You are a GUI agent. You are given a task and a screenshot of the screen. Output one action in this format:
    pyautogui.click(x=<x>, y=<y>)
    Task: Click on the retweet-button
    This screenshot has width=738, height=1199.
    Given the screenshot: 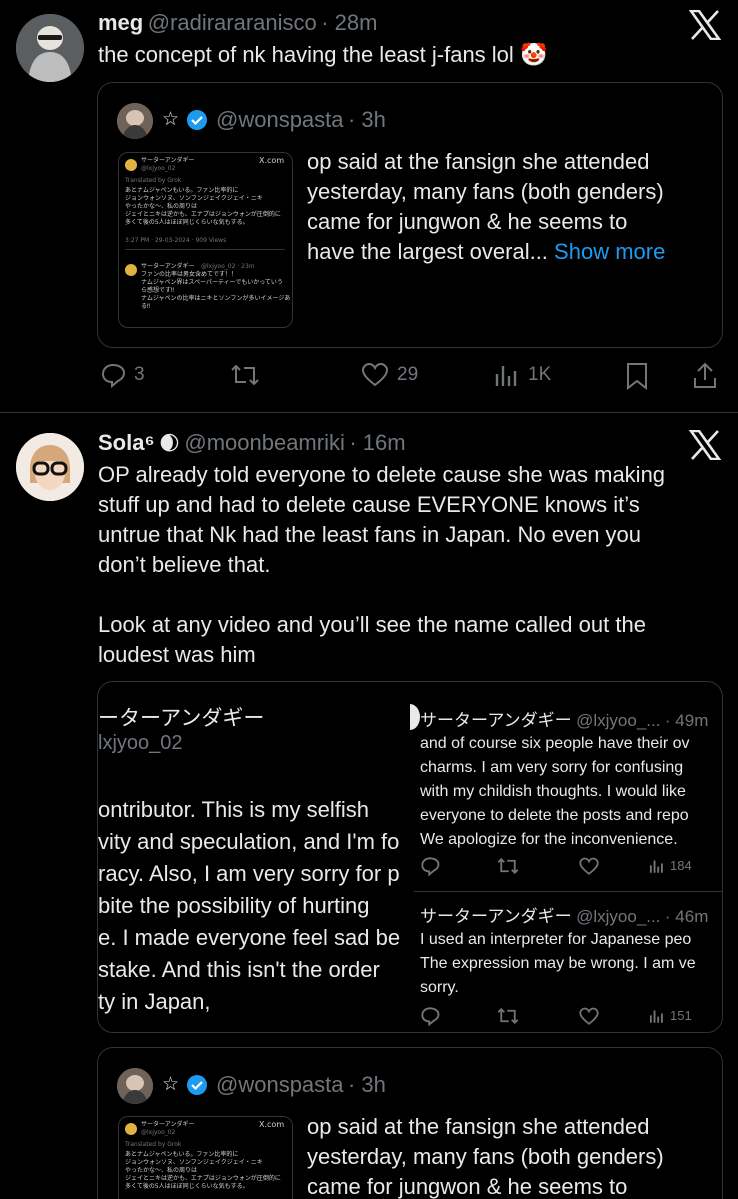 What is the action you would take?
    pyautogui.click(x=245, y=375)
    